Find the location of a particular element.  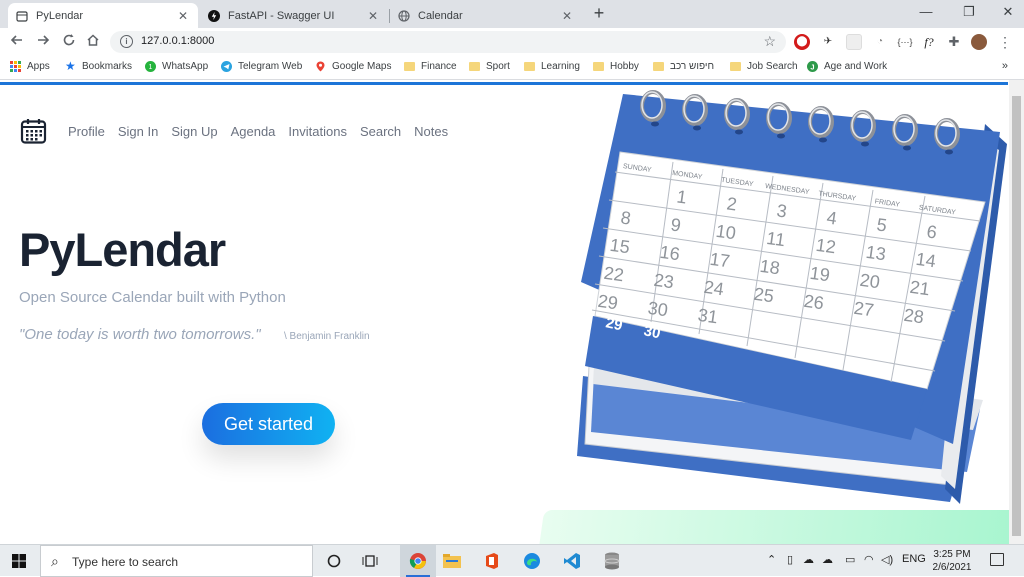

calendar-date-number: 22 is located at coordinates (614, 274).